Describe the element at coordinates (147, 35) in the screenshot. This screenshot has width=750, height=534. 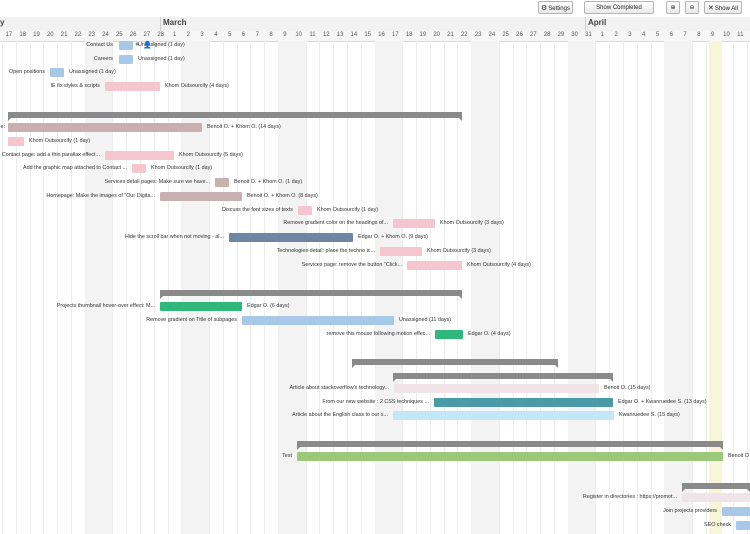
I see `day-label: 27` at that location.